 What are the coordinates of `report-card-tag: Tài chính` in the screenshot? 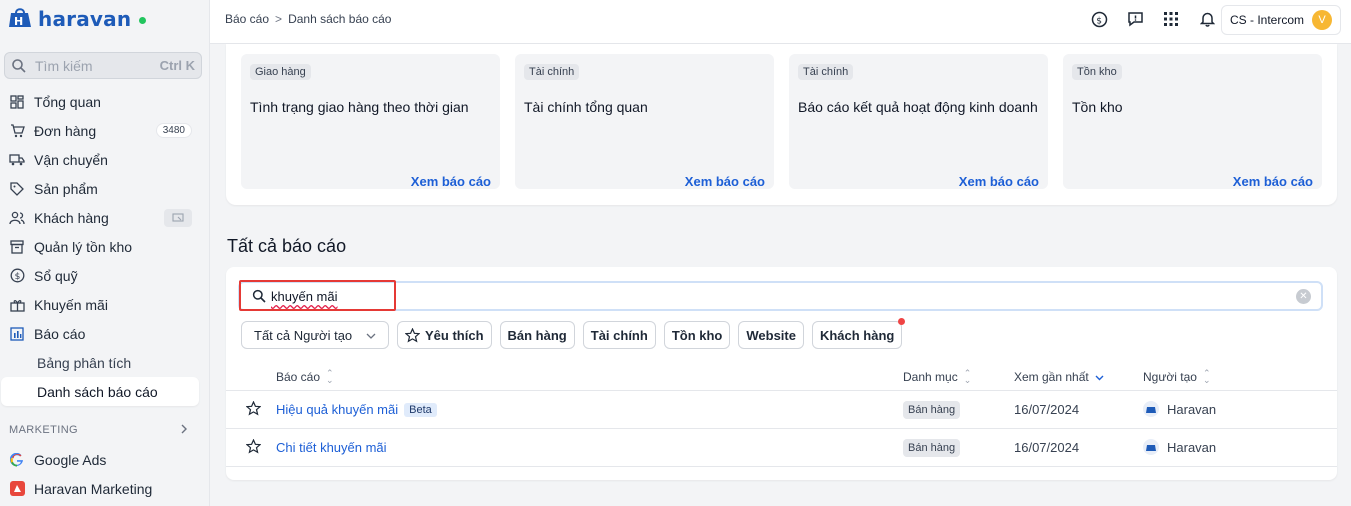 It's located at (552, 72).